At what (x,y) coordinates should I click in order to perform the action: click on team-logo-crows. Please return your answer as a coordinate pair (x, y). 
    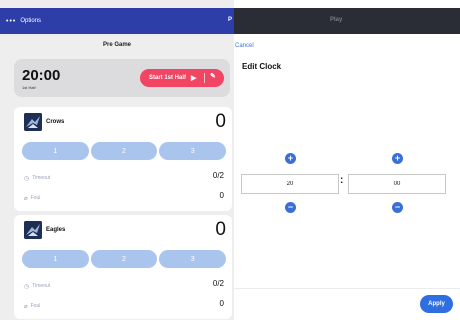
    Looking at the image, I should click on (33, 122).